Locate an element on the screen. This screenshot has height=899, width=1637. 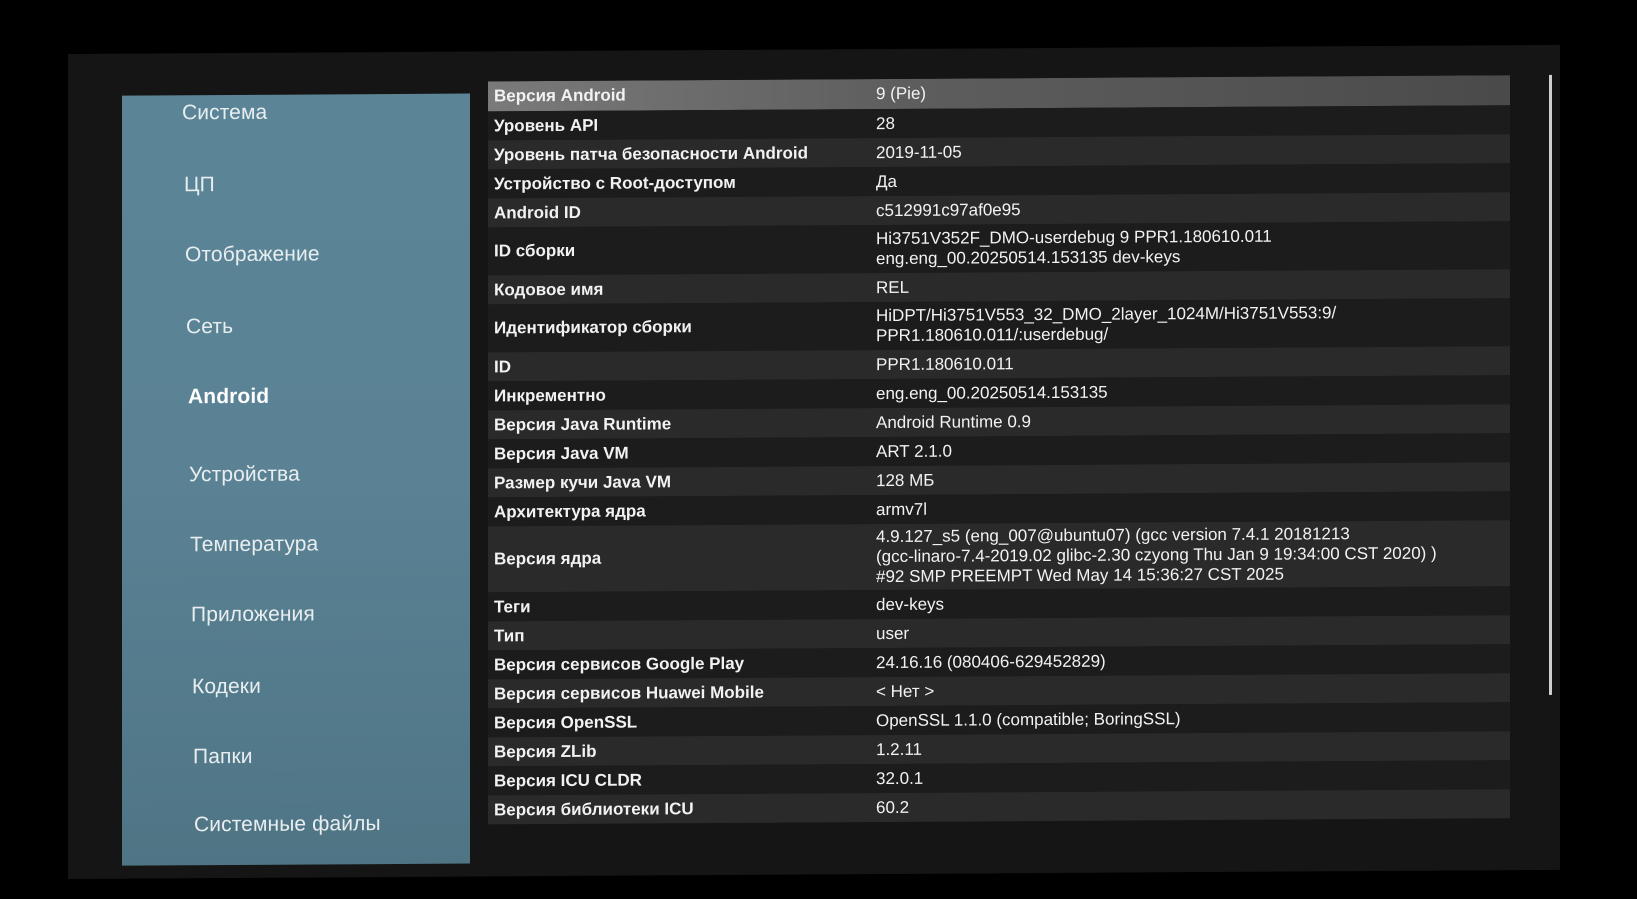
row-label: Кодовое имя is located at coordinates (549, 289).